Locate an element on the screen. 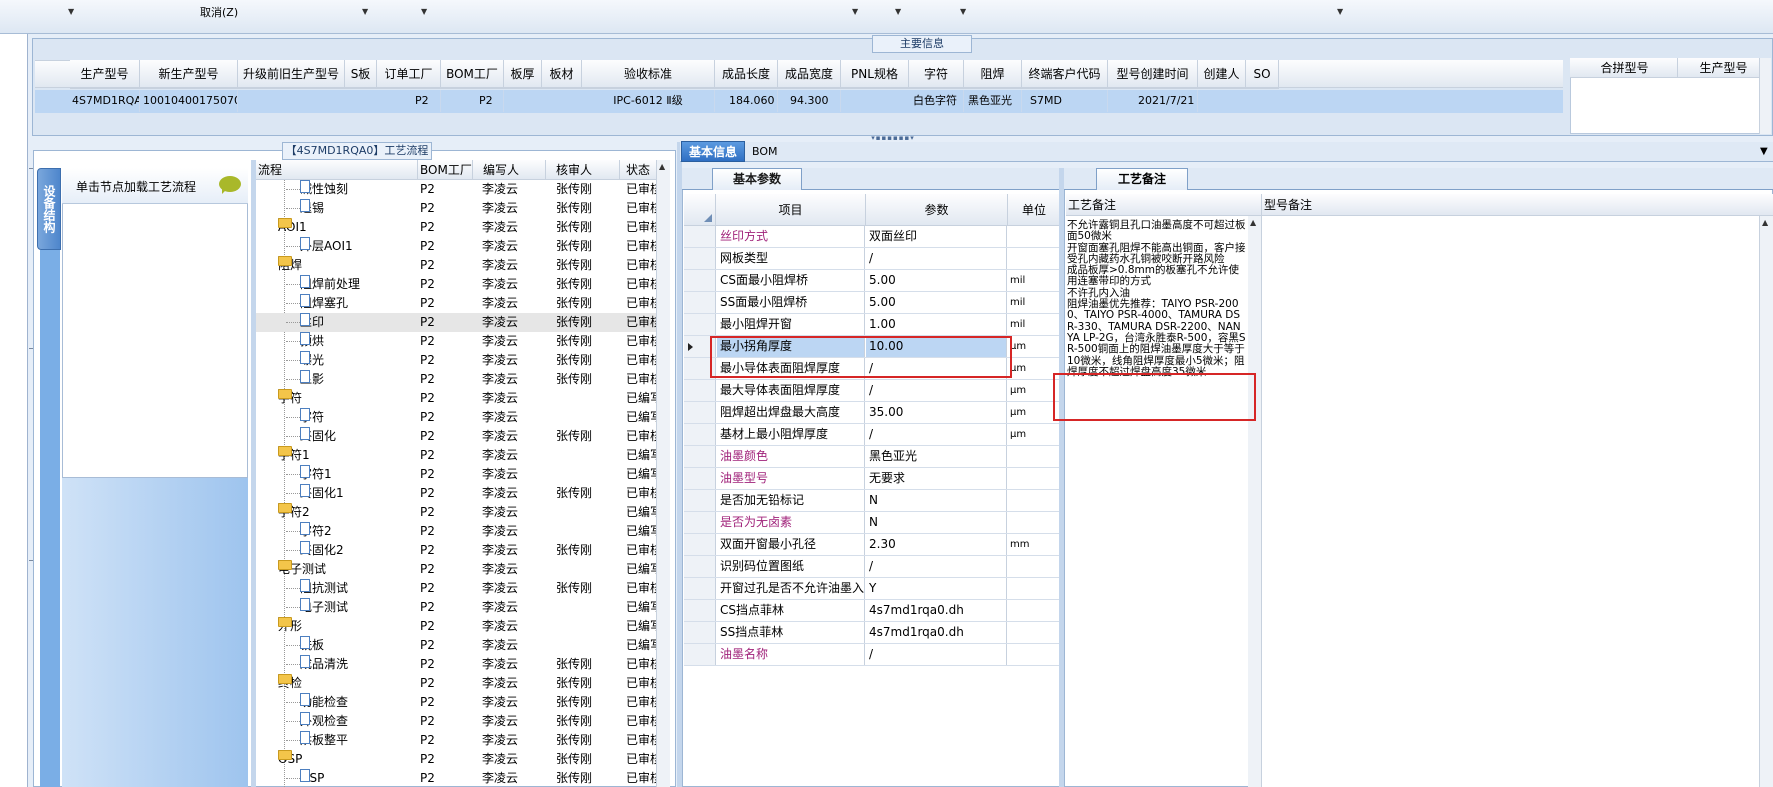 Image resolution: width=1773 pixels, height=787 pixels. tree-row: 外观检查P2 李凌云 张传刚 已审核 is located at coordinates (456, 721).